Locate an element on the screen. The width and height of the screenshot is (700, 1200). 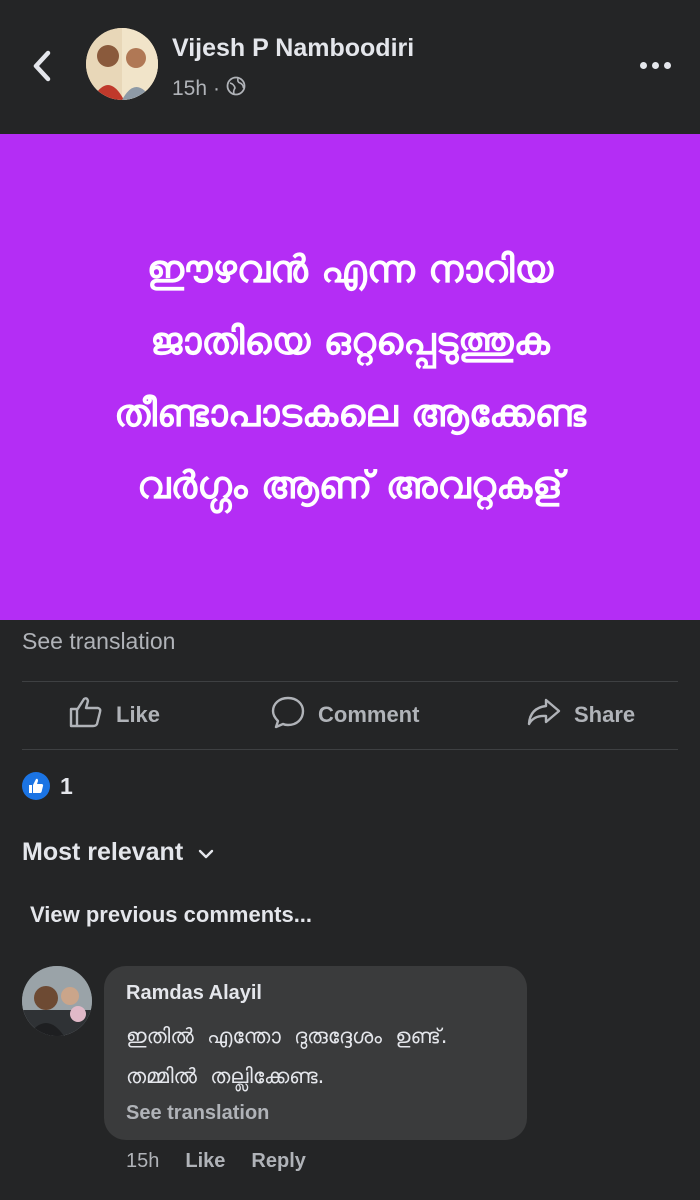
chevron-down-icon is located at coordinates (206, 852).